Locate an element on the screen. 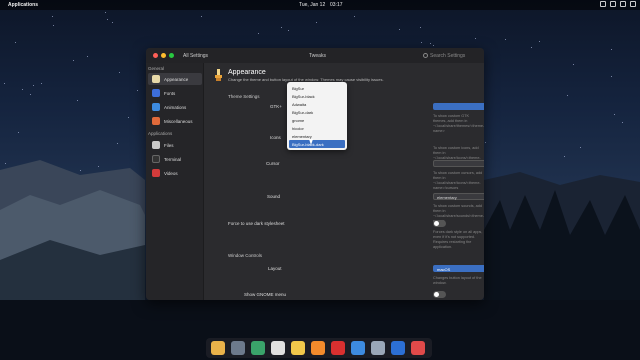 This screenshot has width=640, height=360. volume-icon is located at coordinates (613, 4).